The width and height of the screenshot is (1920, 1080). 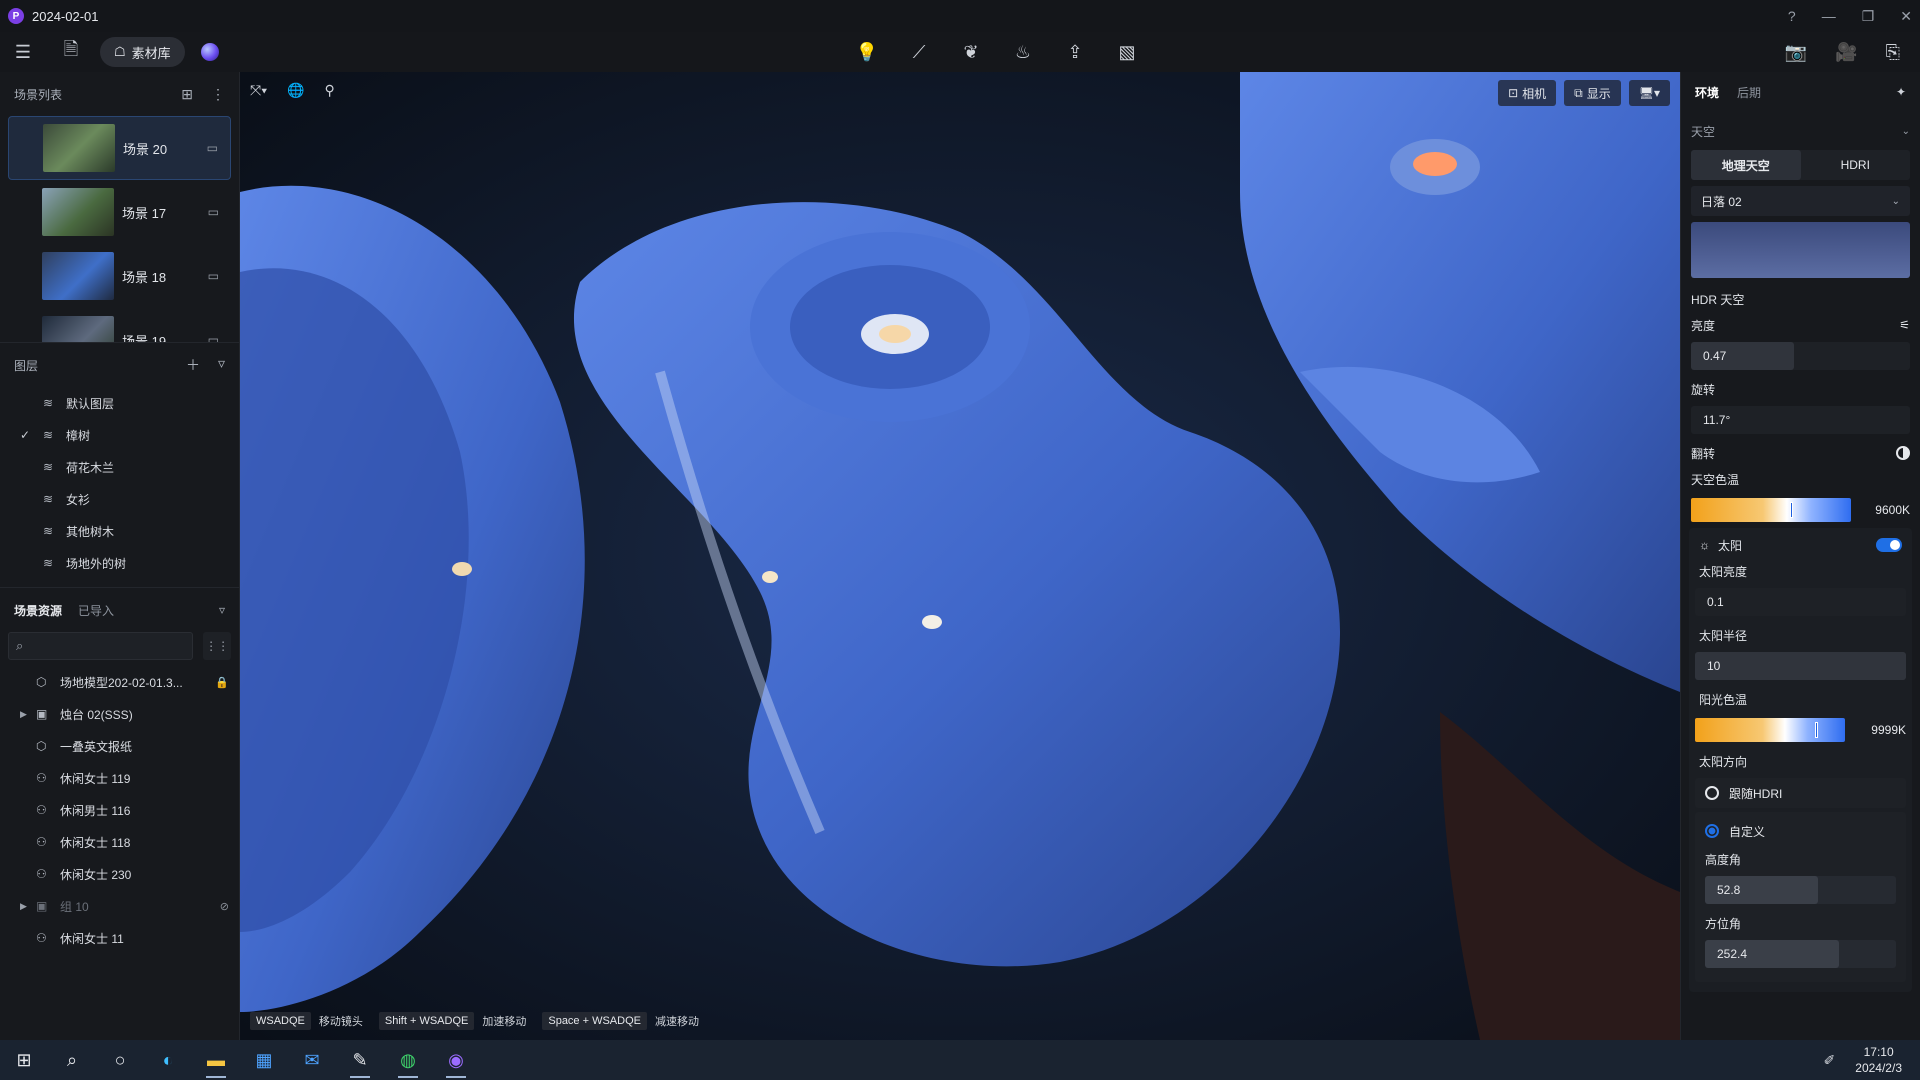 What do you see at coordinates (1749, 92) in the screenshot?
I see `tab-post: 后期` at bounding box center [1749, 92].